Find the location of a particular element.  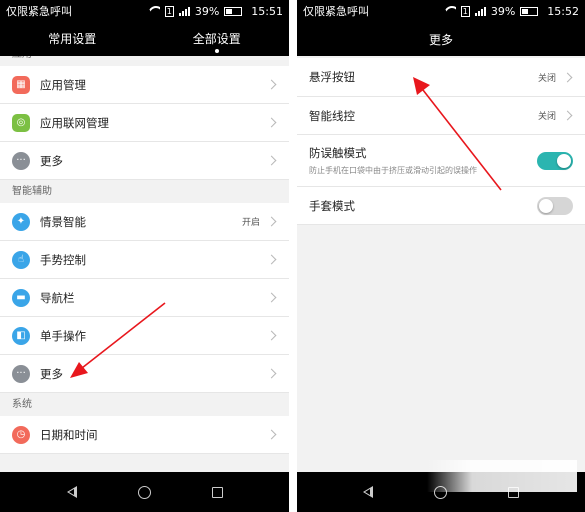

title-bar: 更多 is located at coordinates (441, 39).